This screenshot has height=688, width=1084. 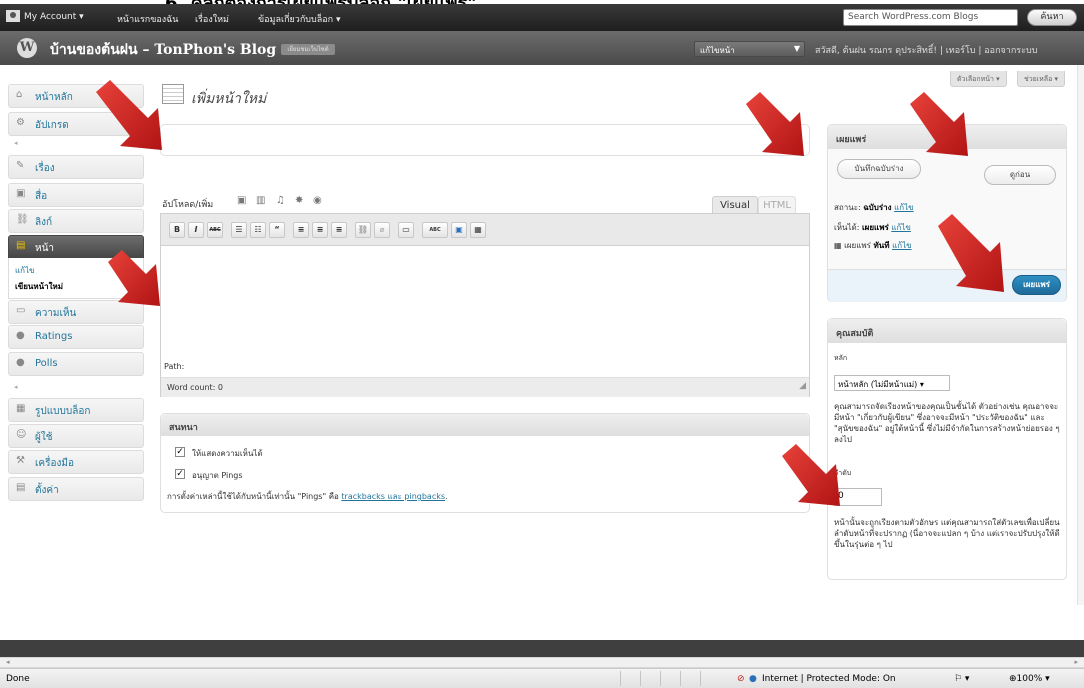 I want to click on footer-bar, so click(x=542, y=648).